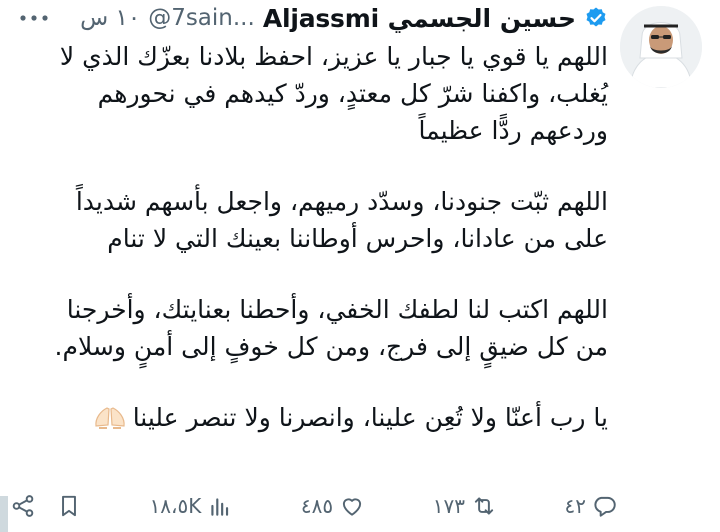 The height and width of the screenshot is (532, 720). I want to click on analytics-icon, so click(220, 507).